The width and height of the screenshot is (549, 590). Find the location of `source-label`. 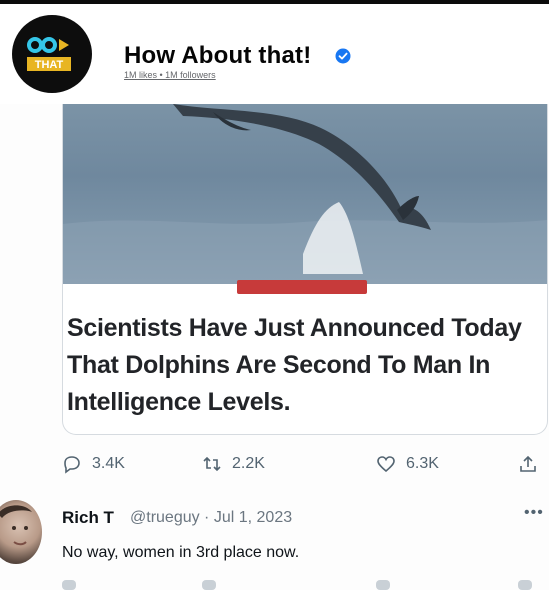

source-label is located at coordinates (302, 287).